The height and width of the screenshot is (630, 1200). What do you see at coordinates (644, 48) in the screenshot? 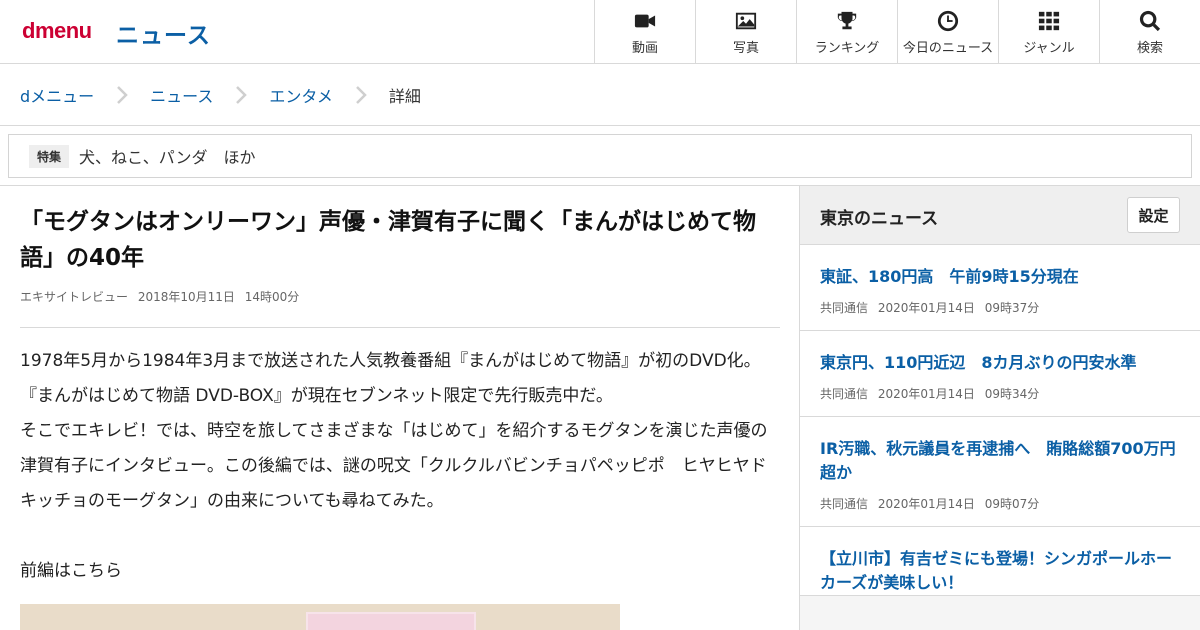
I see `nav-label: 動画` at bounding box center [644, 48].